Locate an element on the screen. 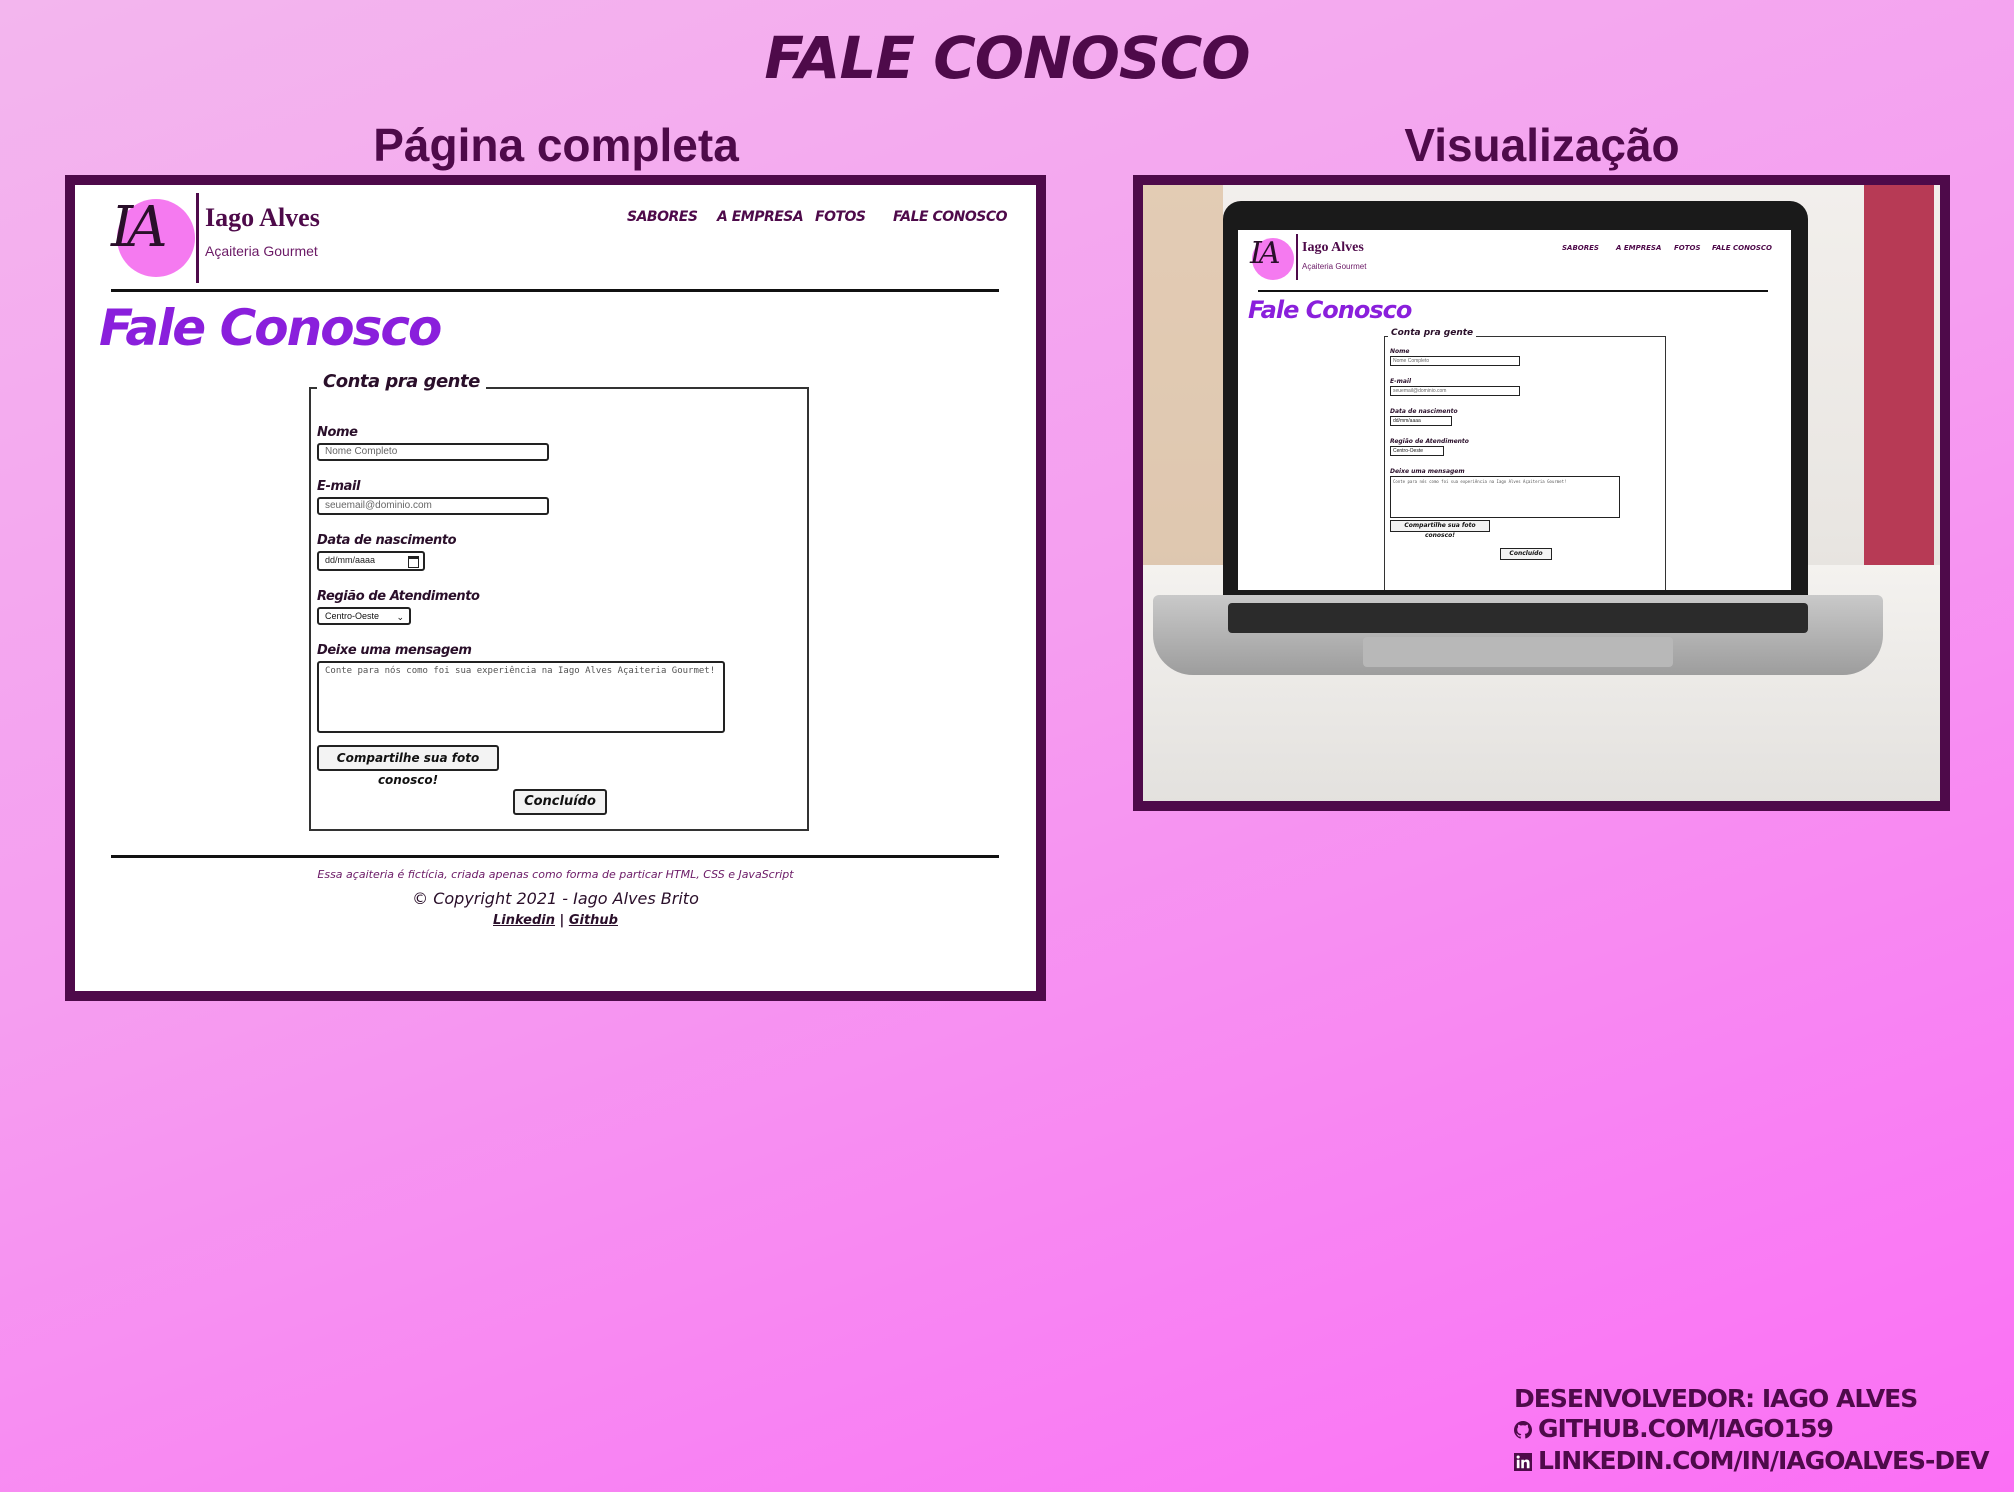 The width and height of the screenshot is (2014, 1492). name-label: Nome is located at coordinates (337, 432).